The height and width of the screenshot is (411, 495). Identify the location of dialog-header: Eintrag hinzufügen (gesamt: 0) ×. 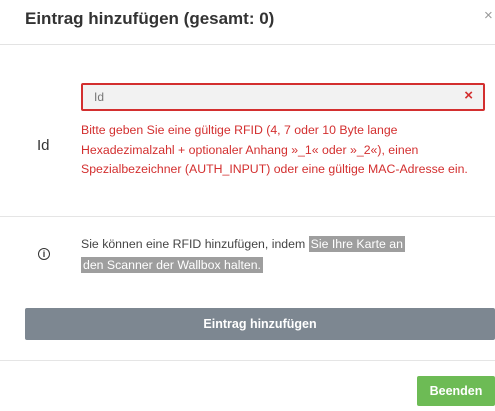
(247, 22).